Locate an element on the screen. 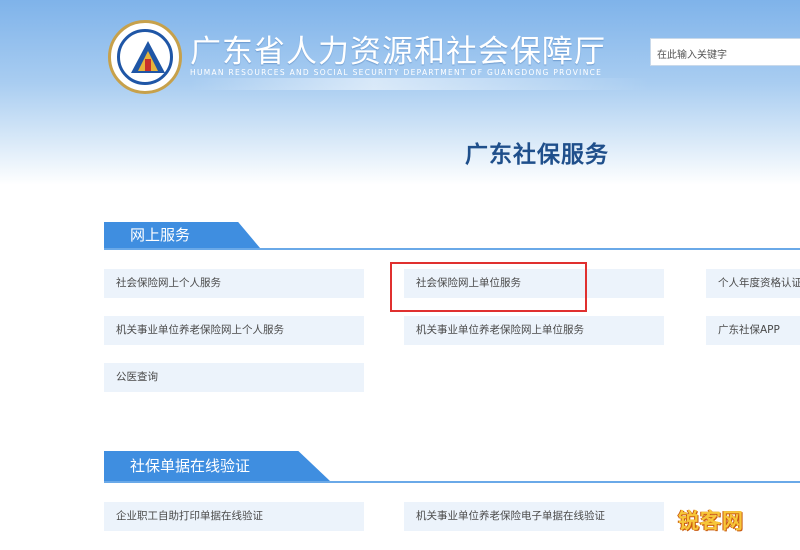  watermark-logo: 锐客网 is located at coordinates (711, 521).